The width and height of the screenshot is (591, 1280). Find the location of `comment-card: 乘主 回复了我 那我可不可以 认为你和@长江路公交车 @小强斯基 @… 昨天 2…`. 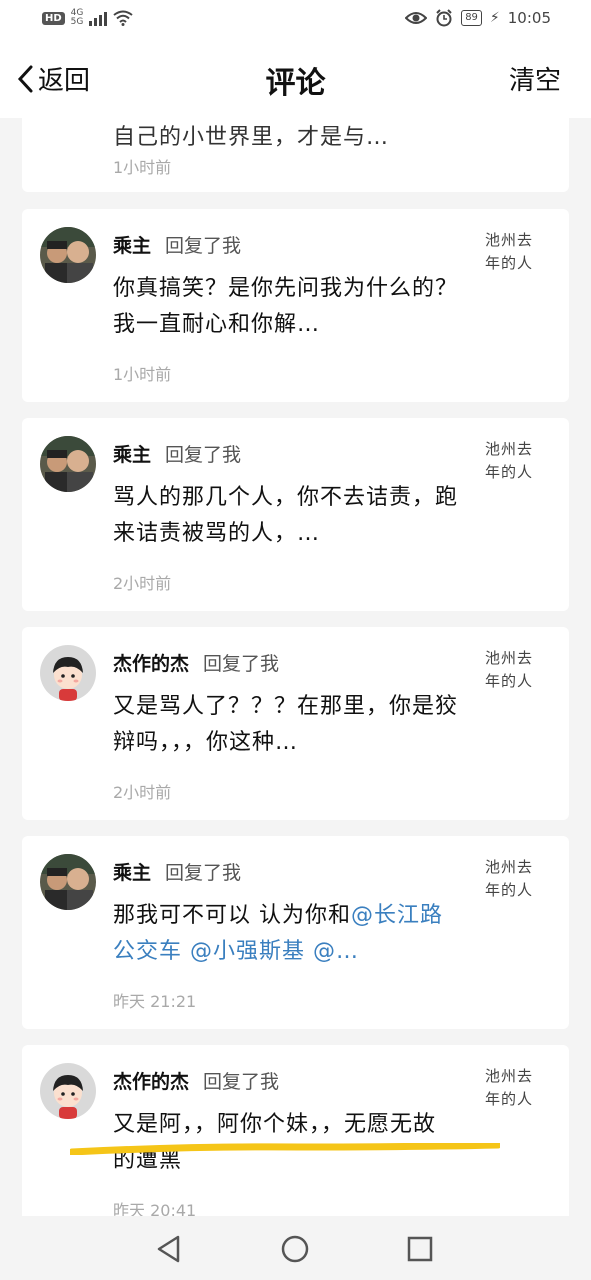

comment-card: 乘主 回复了我 那我可不可以 认为你和@长江路公交车 @小强斯基 @… 昨天 2… is located at coordinates (295, 932).